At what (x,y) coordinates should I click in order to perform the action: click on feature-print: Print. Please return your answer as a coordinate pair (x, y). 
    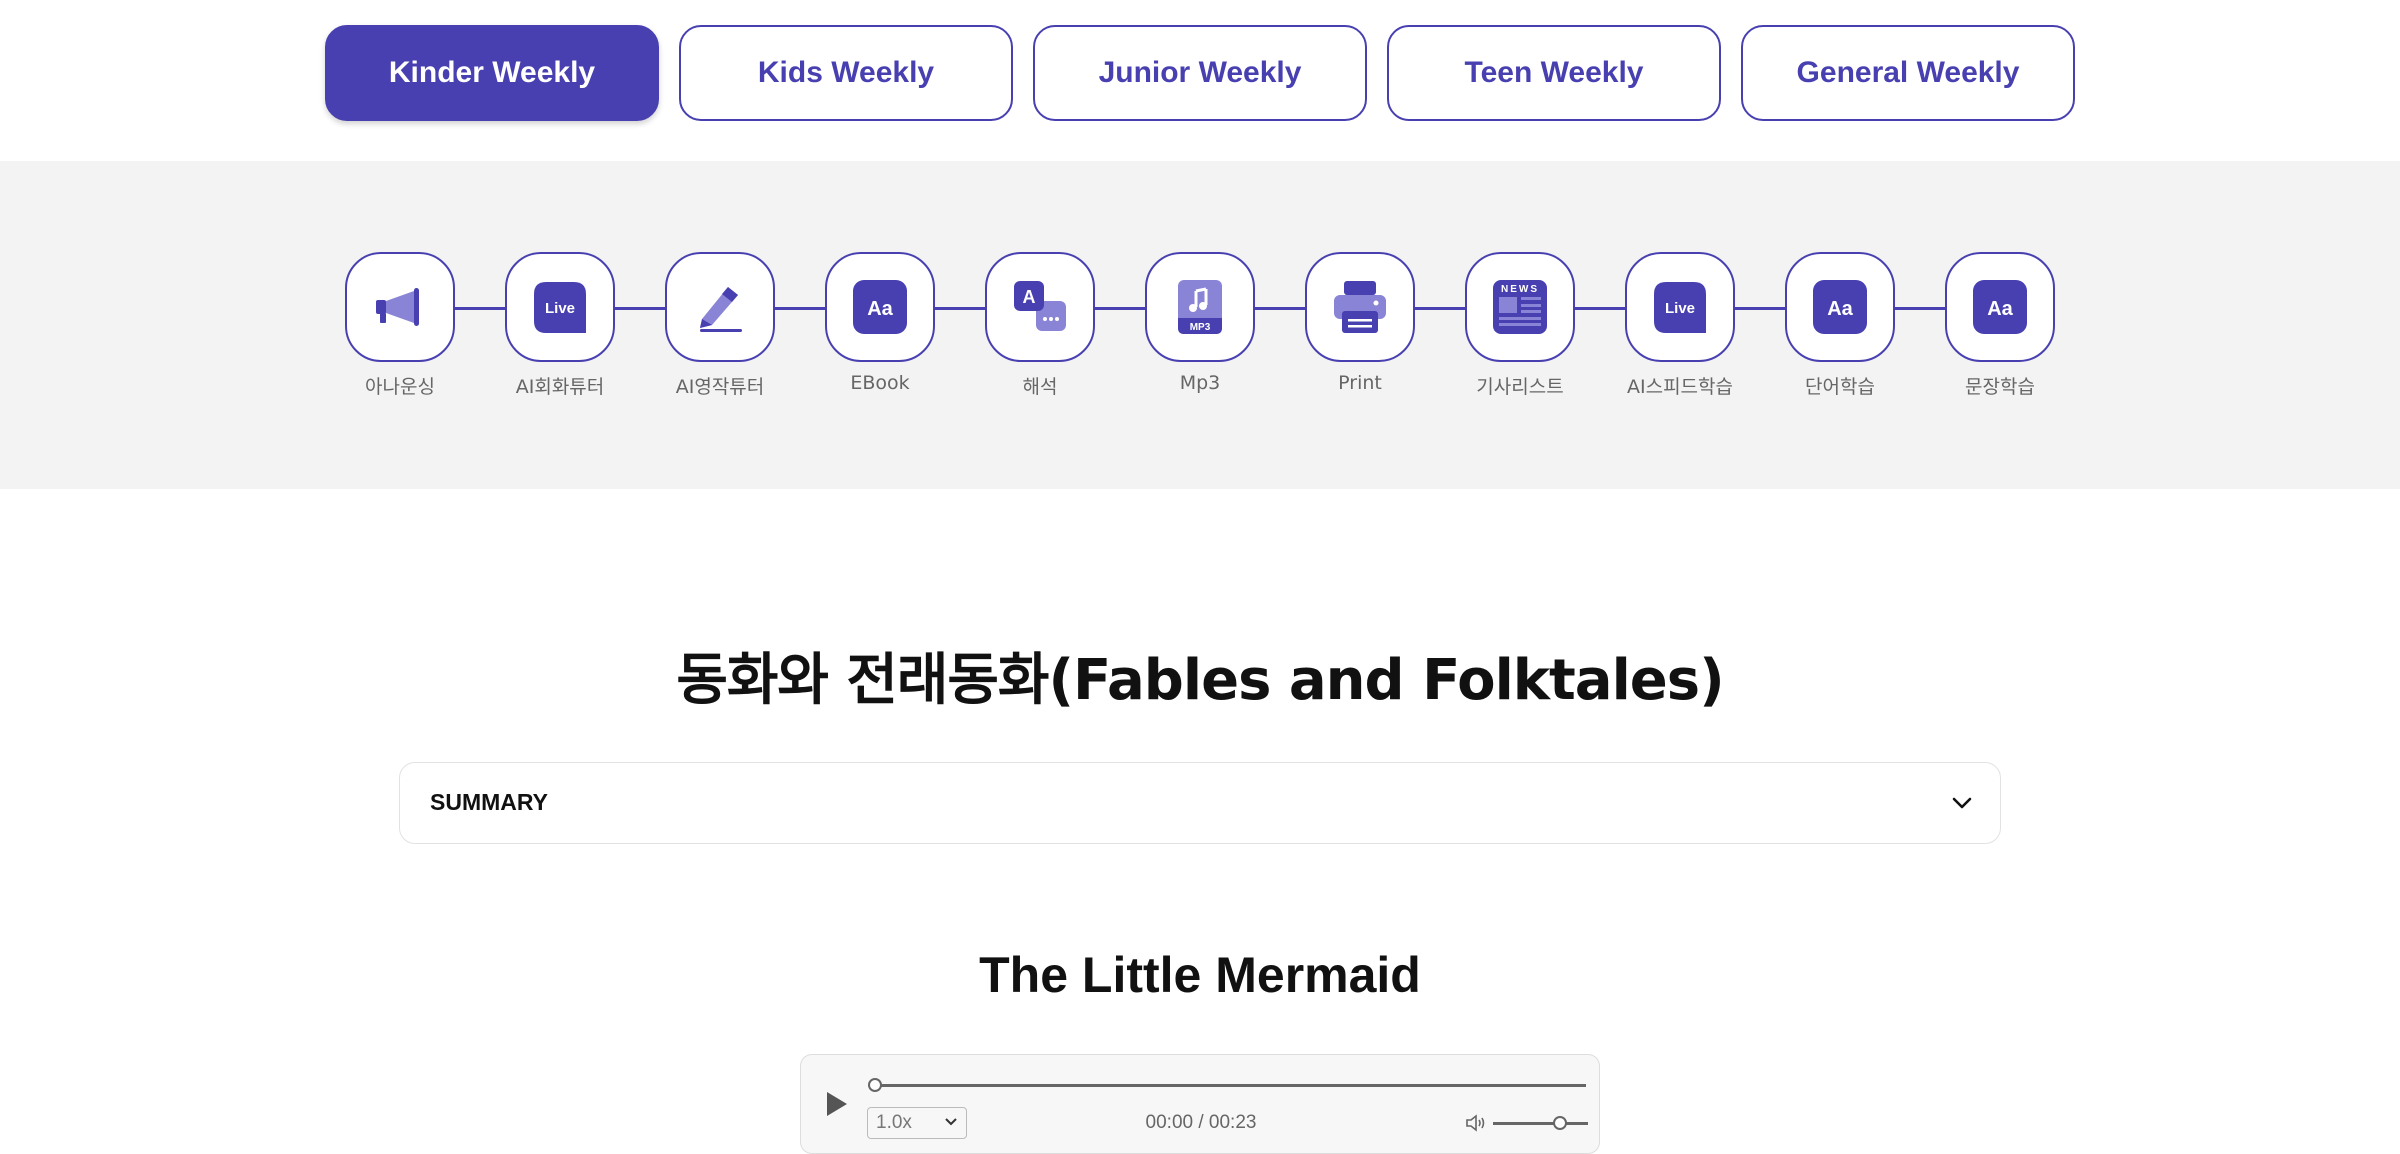
    Looking at the image, I should click on (1360, 323).